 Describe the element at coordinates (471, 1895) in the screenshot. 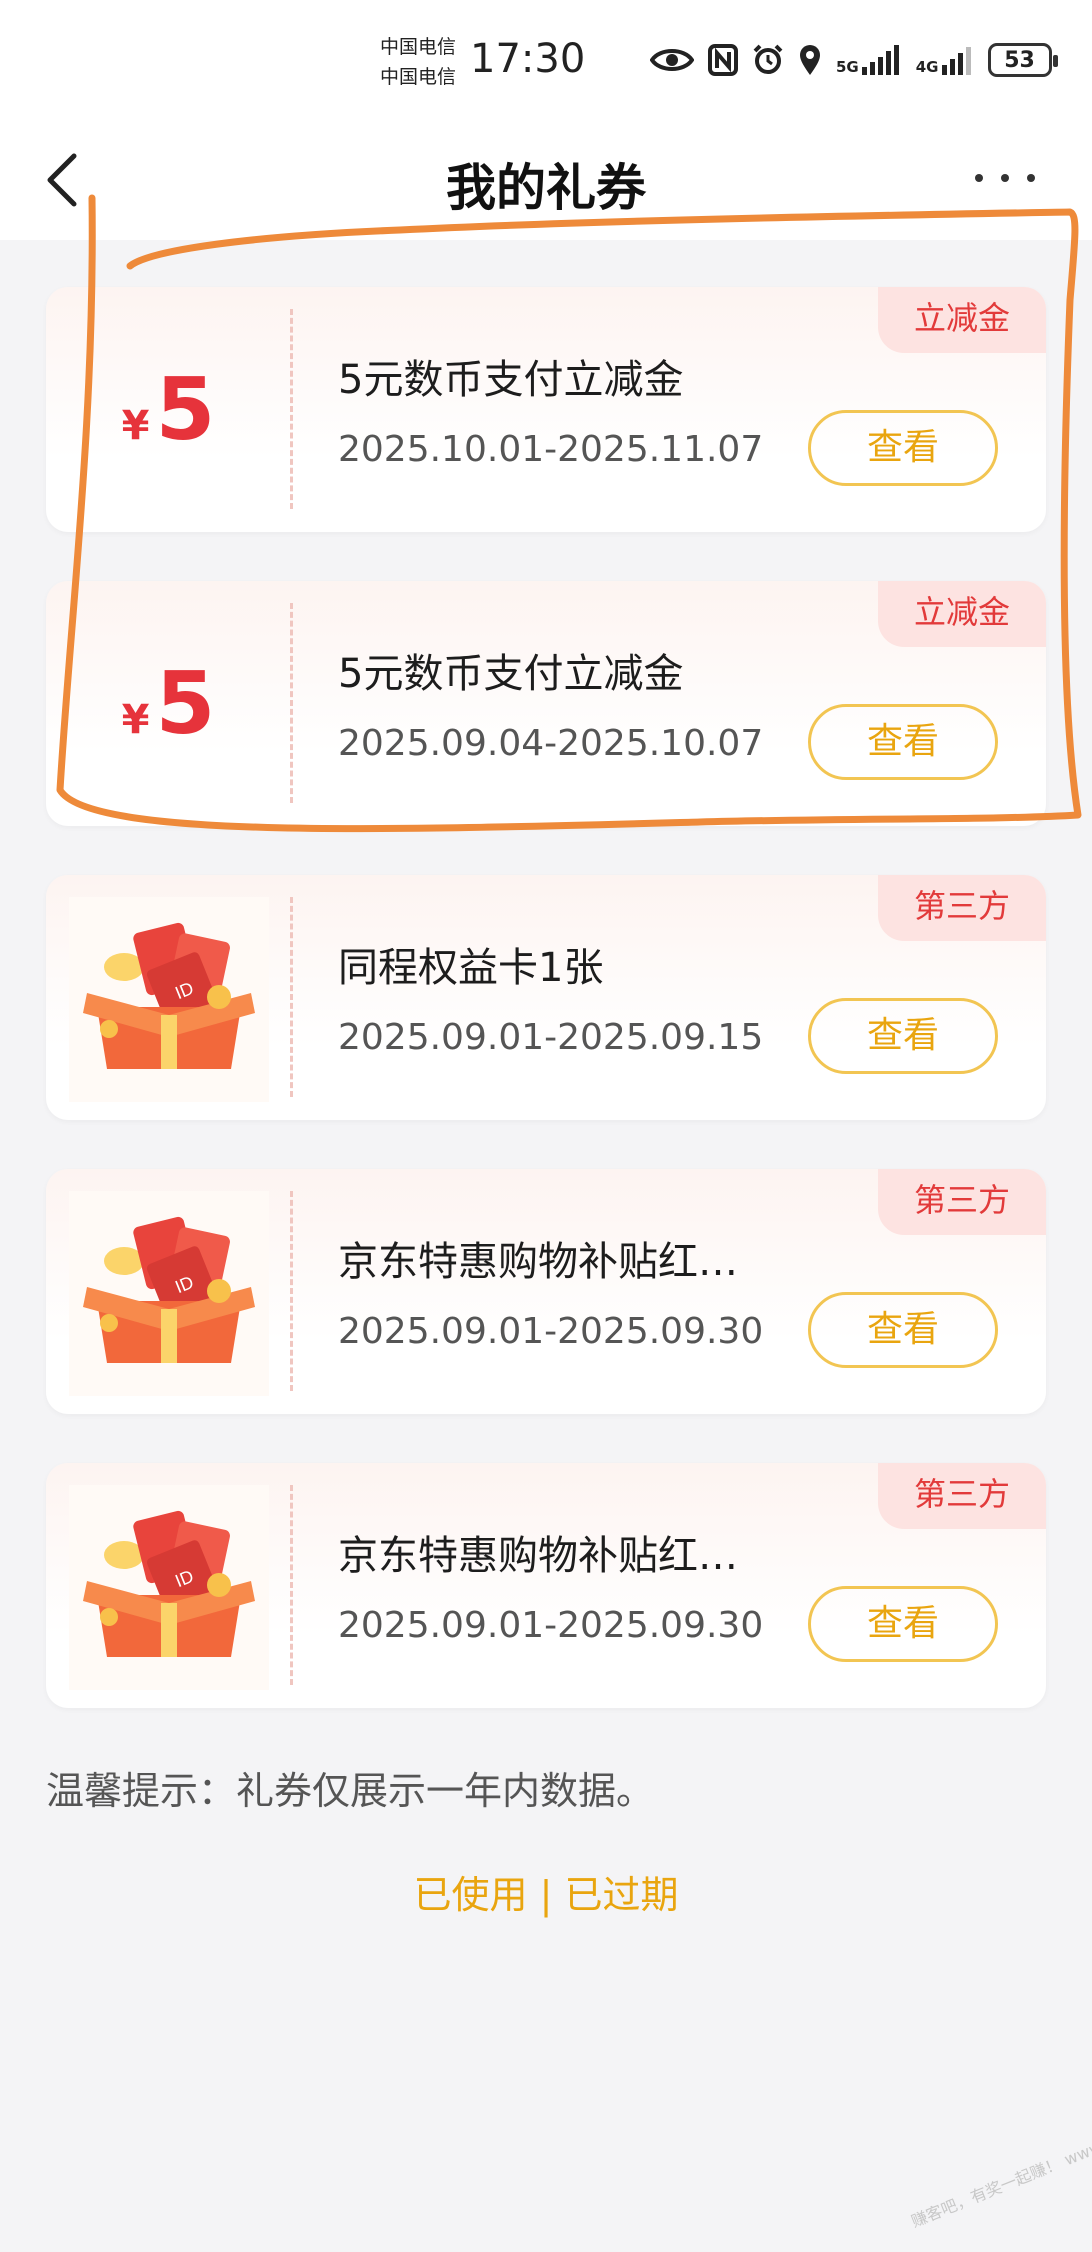

I see `used-link: 已使用` at that location.